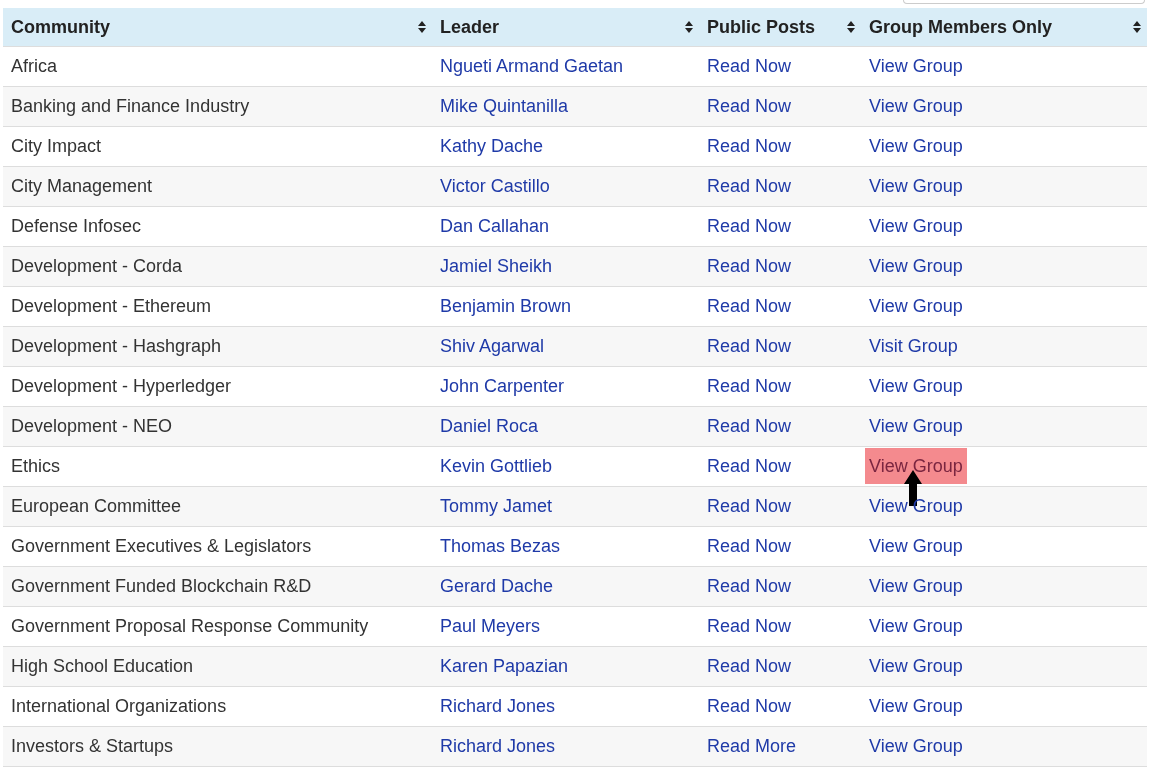 The height and width of the screenshot is (774, 1157). What do you see at coordinates (92, 426) in the screenshot?
I see `community-name: Development - NEO` at bounding box center [92, 426].